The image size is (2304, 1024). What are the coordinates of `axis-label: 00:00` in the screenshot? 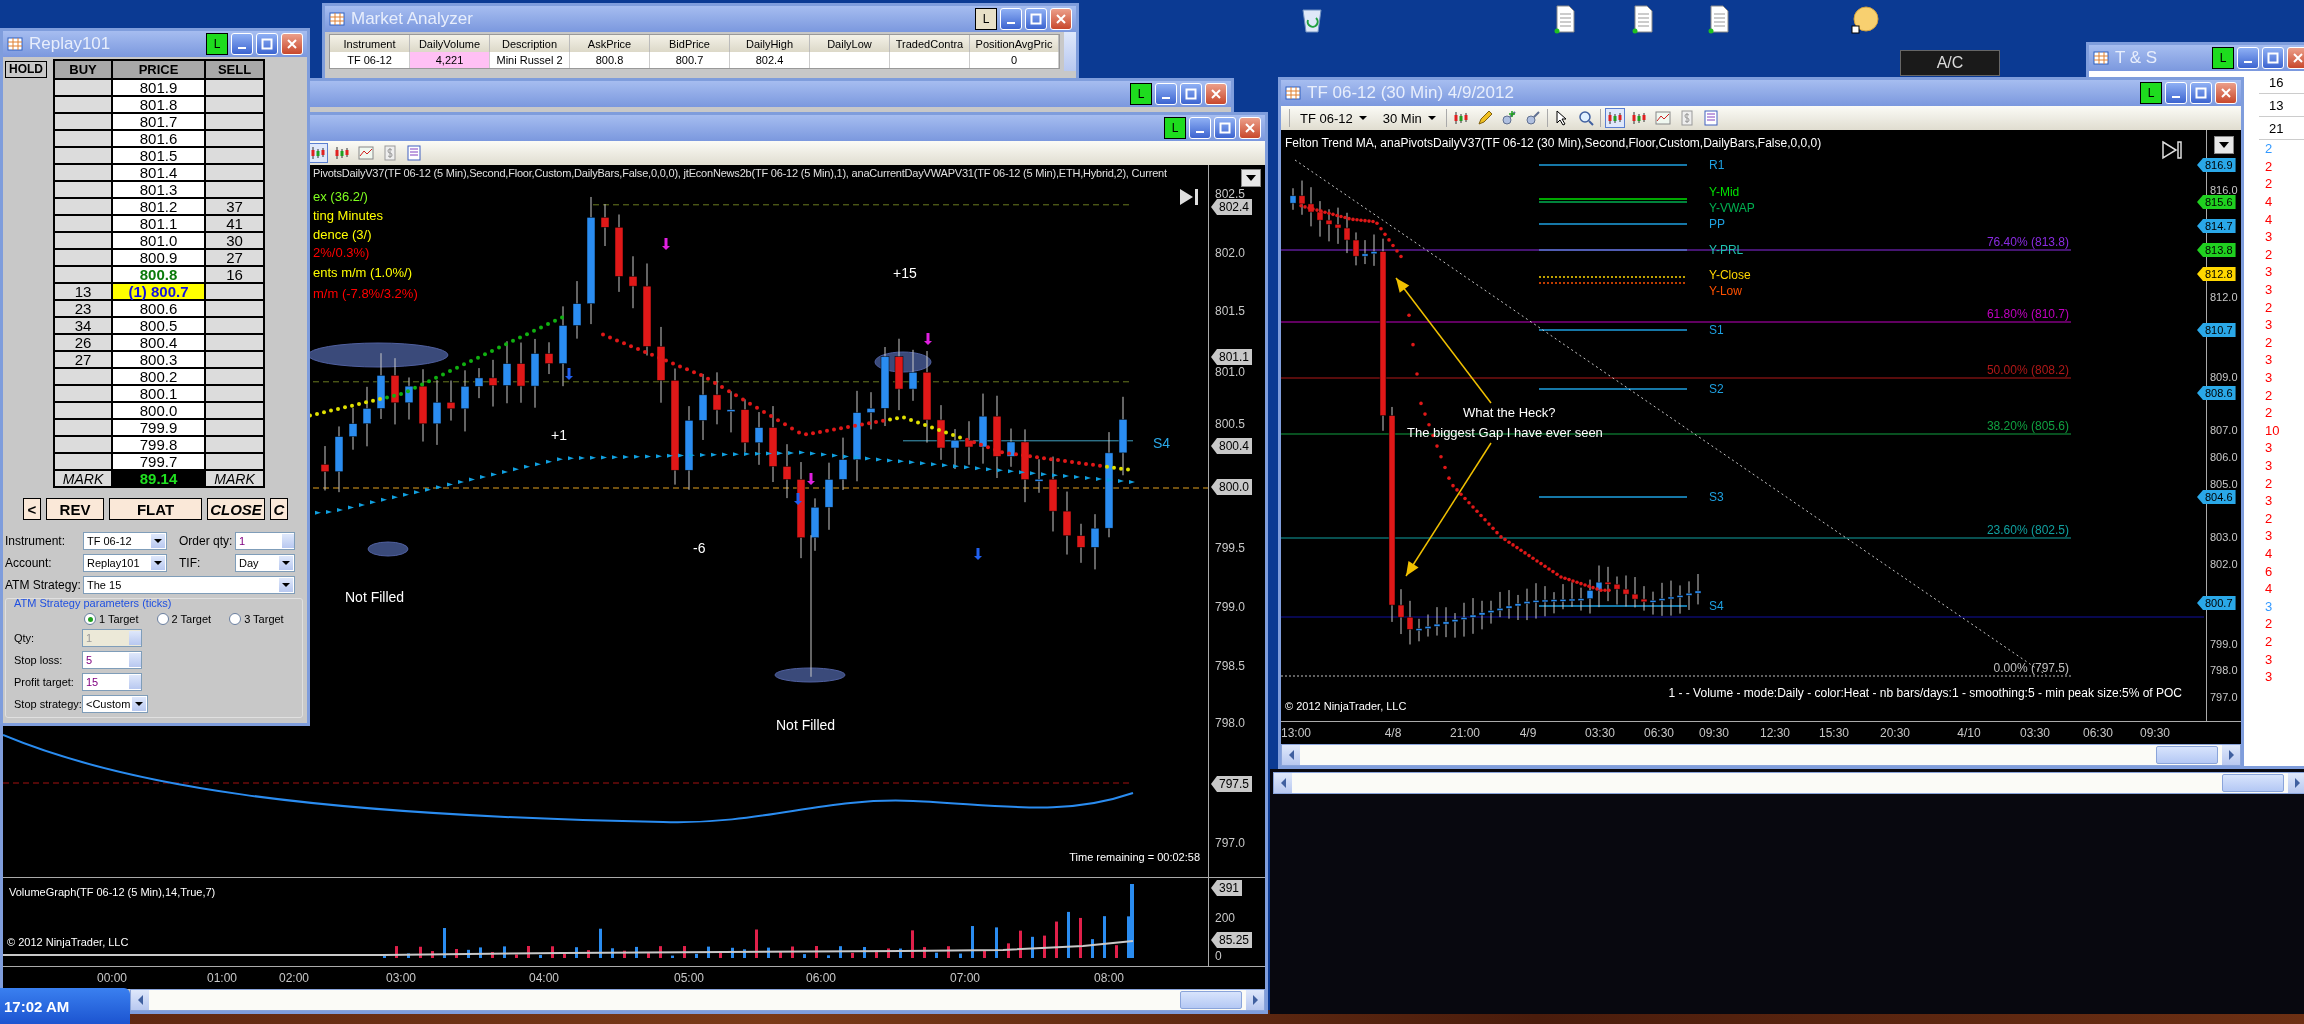 It's located at (112, 978).